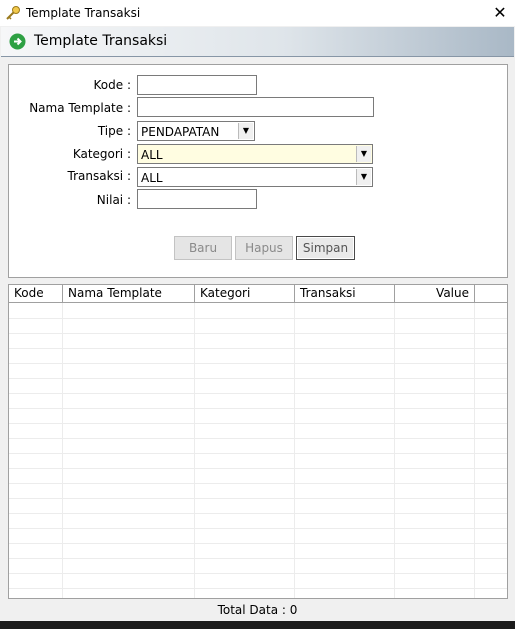 The width and height of the screenshot is (515, 629). I want to click on close-button: ✕, so click(500, 13).